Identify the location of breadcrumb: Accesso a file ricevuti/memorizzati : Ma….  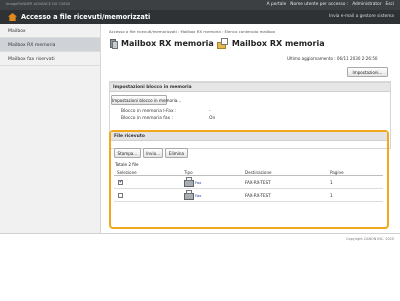
(192, 31).